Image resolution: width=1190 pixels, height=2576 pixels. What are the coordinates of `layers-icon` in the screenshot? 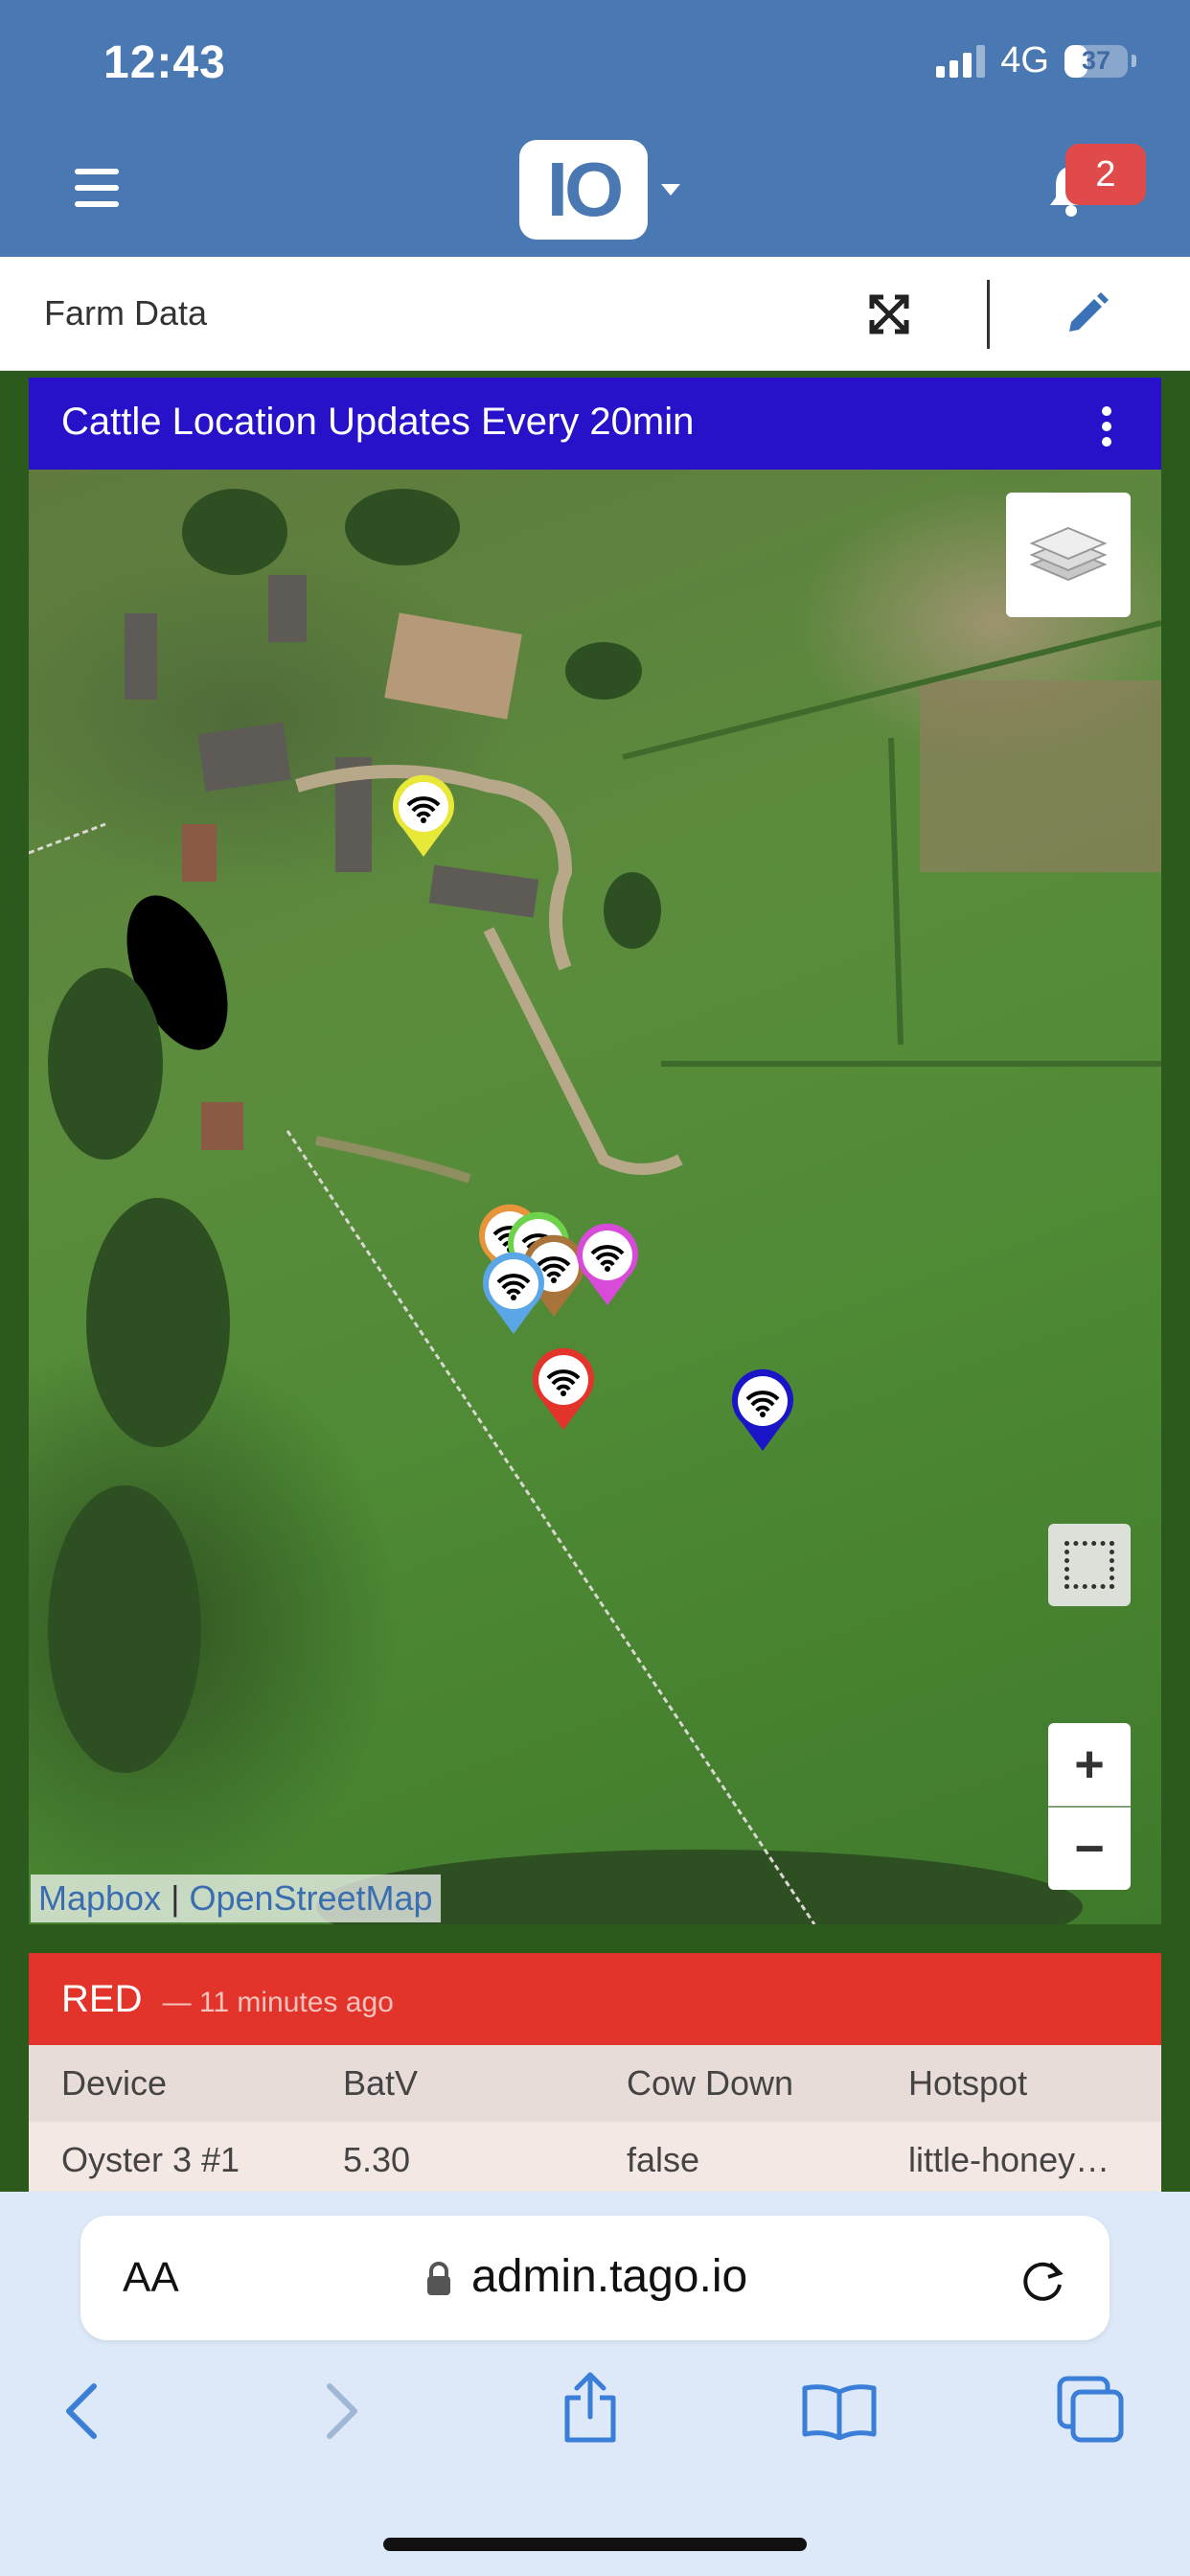 It's located at (1069, 555).